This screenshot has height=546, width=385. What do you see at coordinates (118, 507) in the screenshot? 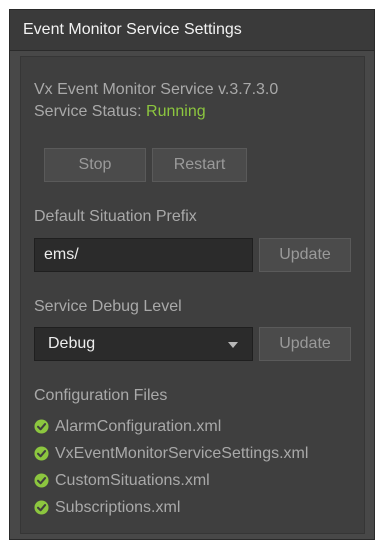
I see `config-file-name: Subscriptions.xml` at bounding box center [118, 507].